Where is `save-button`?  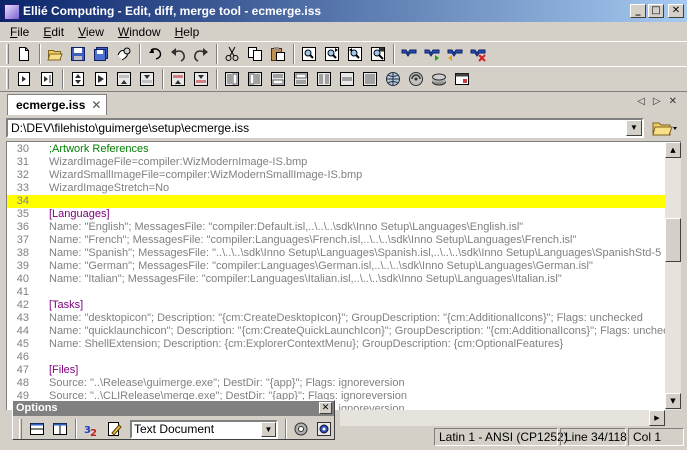 save-button is located at coordinates (78, 54).